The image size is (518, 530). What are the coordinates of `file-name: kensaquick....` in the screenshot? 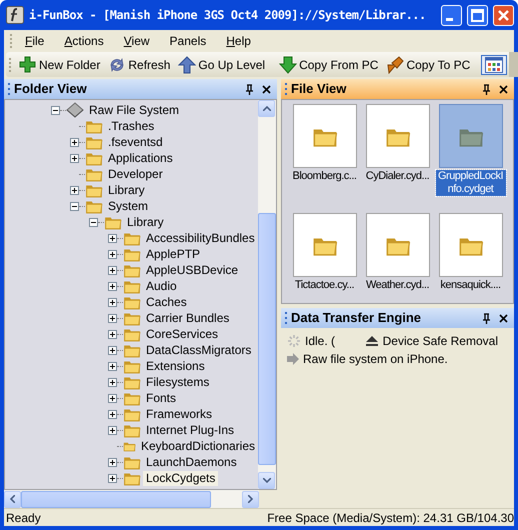 It's located at (470, 285).